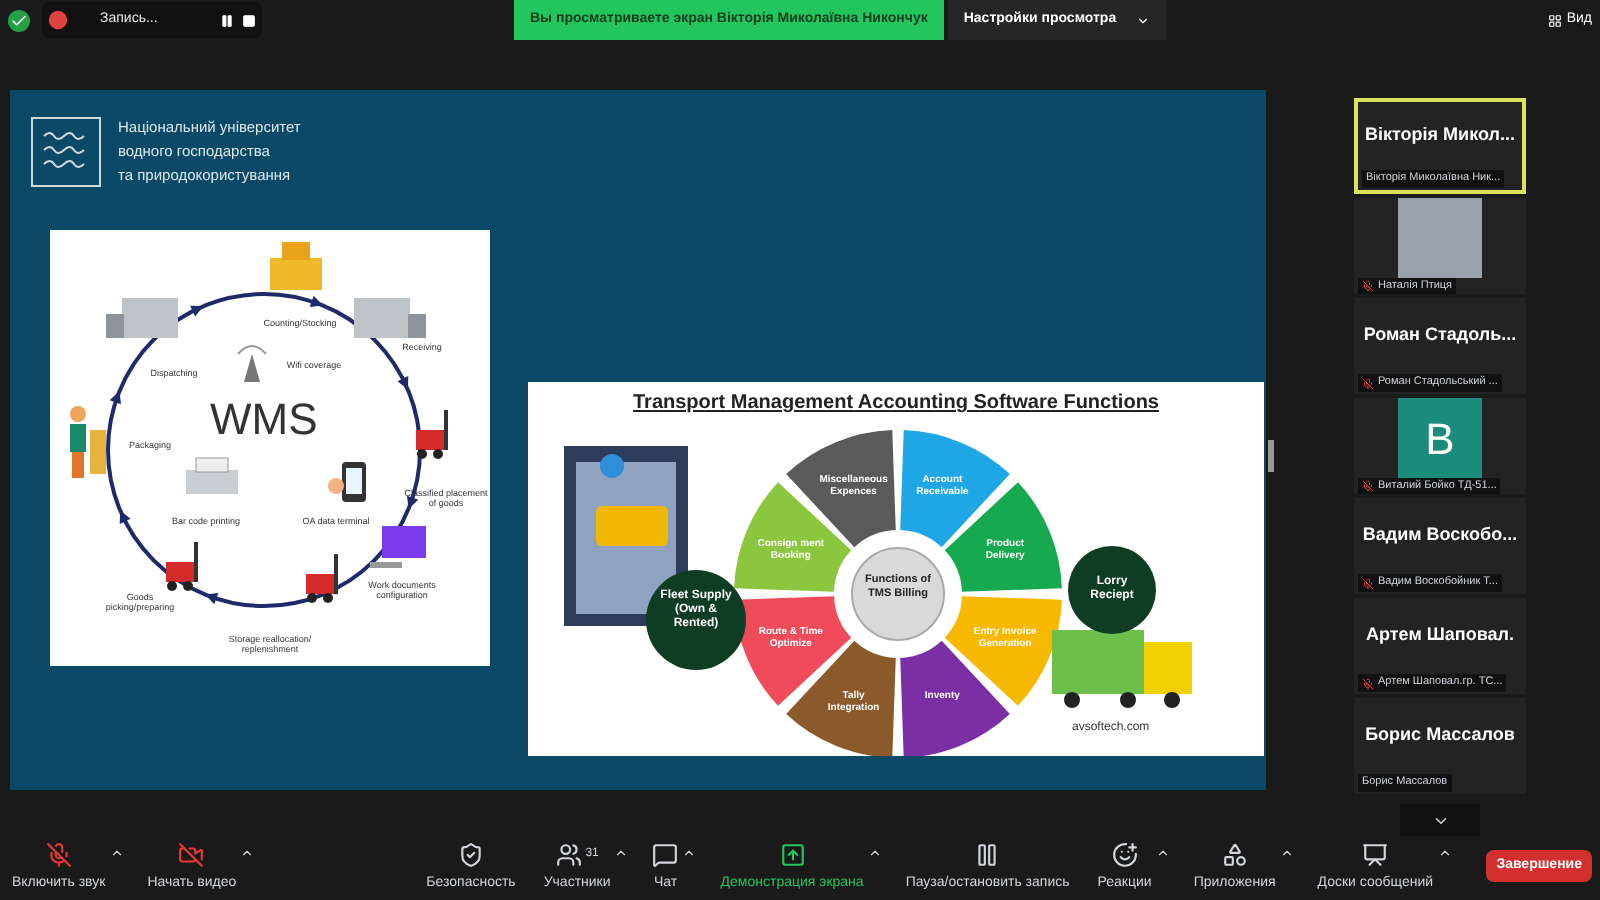 This screenshot has height=900, width=1600. What do you see at coordinates (696, 620) in the screenshot?
I see `fleet-supply-disc` at bounding box center [696, 620].